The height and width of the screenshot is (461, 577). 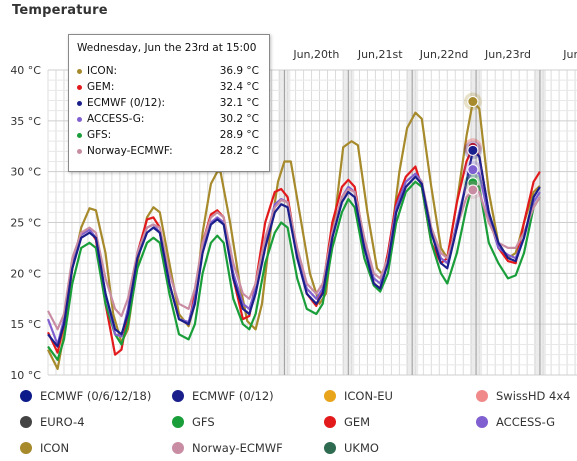 I want to click on legend-label: GEM, so click(x=357, y=422).